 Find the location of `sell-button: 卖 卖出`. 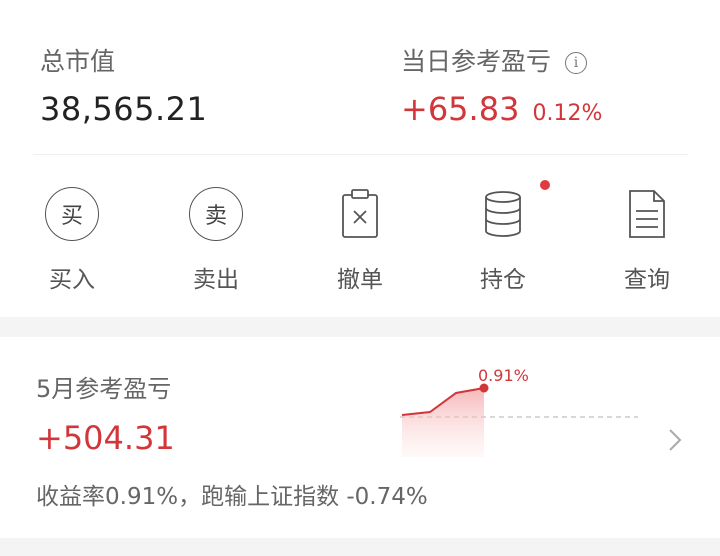

sell-button: 卖 卖出 is located at coordinates (216, 240).